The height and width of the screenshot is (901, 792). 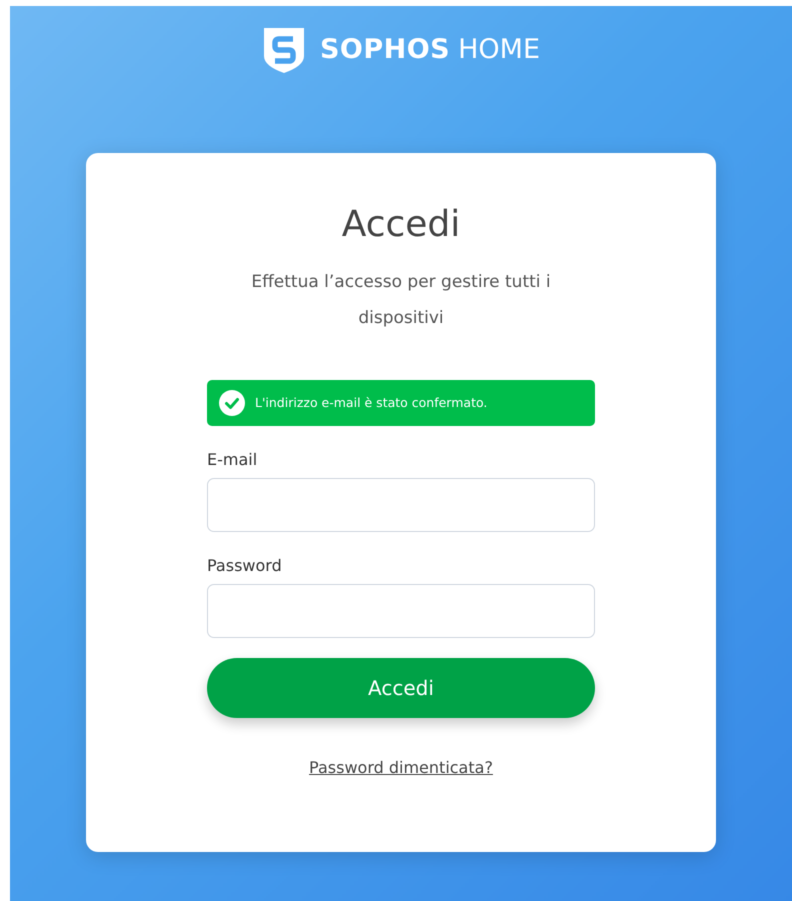 What do you see at coordinates (401, 300) in the screenshot?
I see `subtitle: Effettua l’accesso per gestire tutti i dispositivi` at bounding box center [401, 300].